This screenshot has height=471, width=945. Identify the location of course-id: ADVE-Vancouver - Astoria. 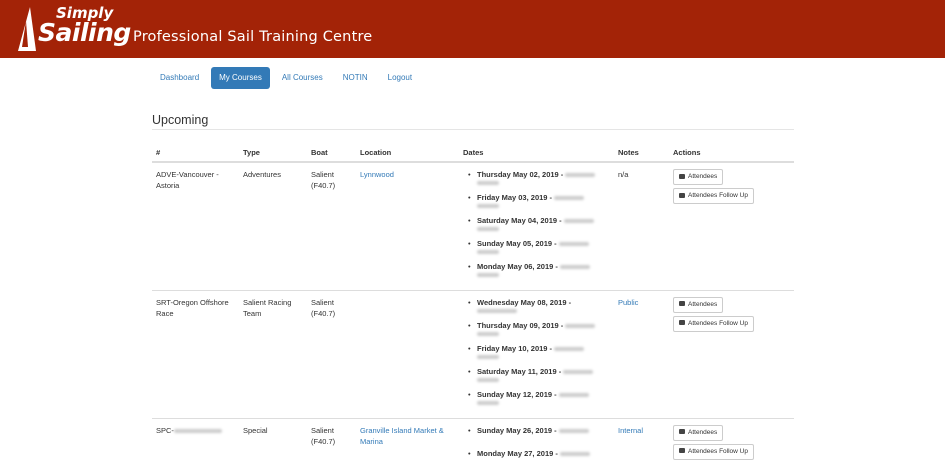
(195, 225).